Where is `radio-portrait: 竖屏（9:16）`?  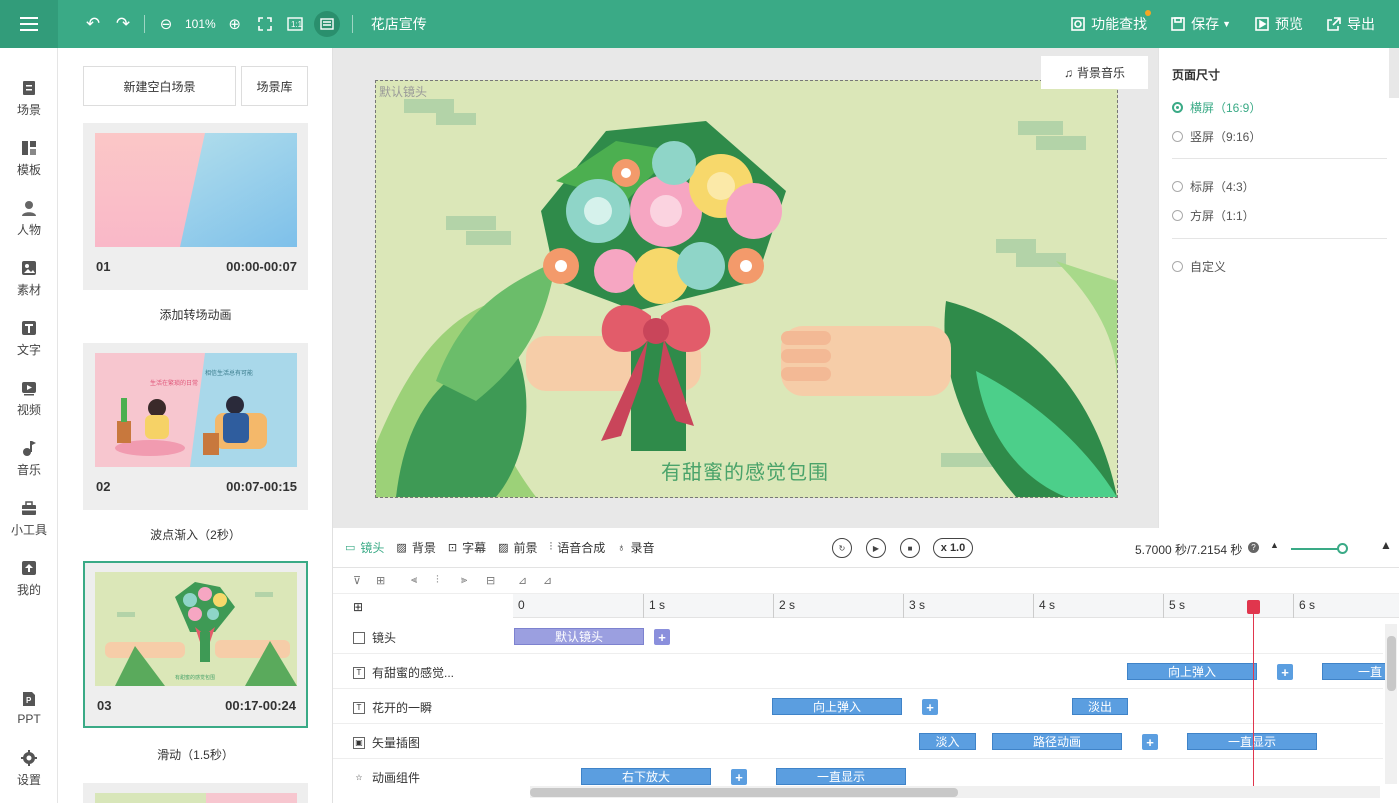
radio-portrait: 竖屏（9:16） is located at coordinates (1216, 136).